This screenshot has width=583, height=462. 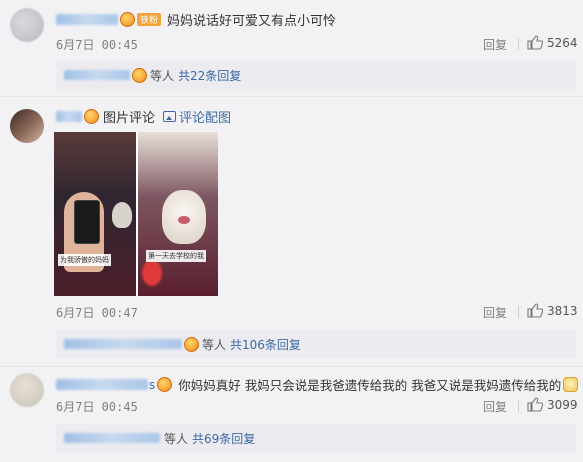 I want to click on red-object, so click(x=152, y=273).